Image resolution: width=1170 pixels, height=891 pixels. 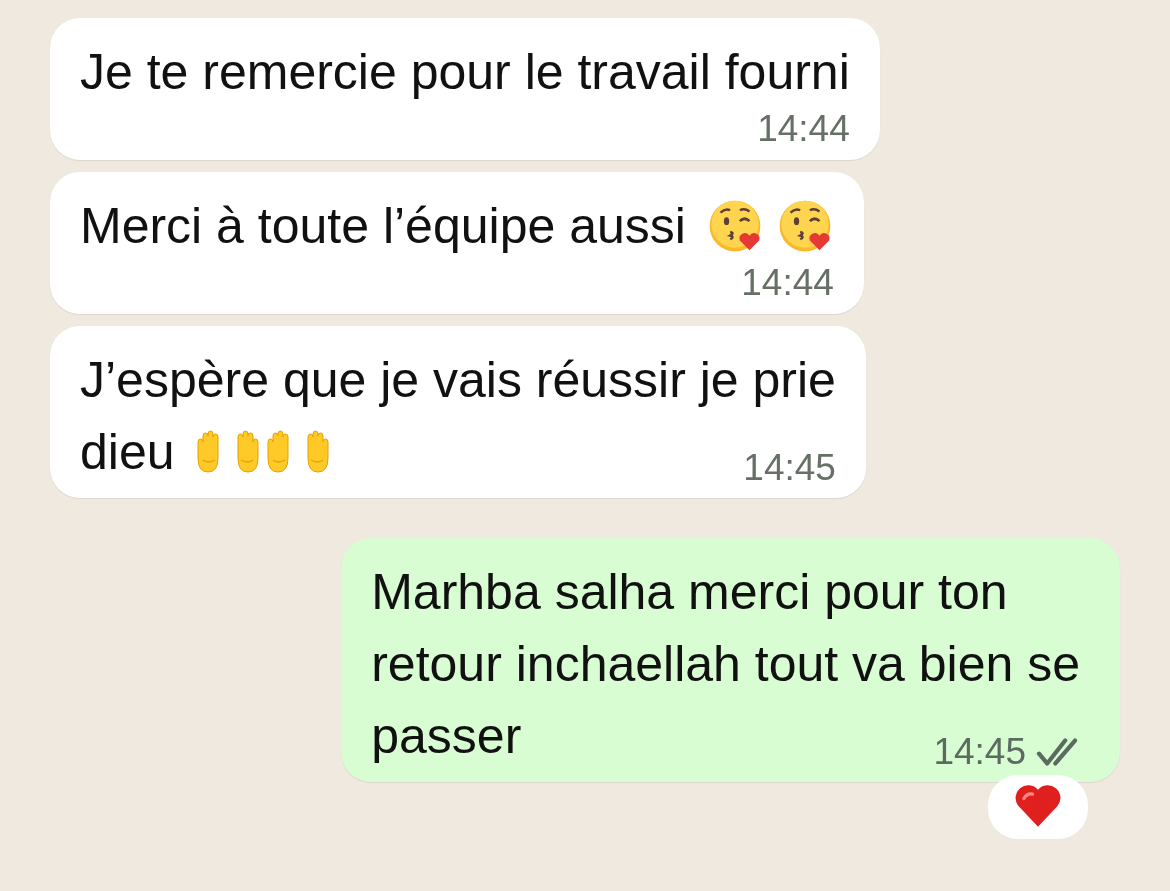 I want to click on message-text: Merci à toute l’équipe aussi, so click(x=383, y=226).